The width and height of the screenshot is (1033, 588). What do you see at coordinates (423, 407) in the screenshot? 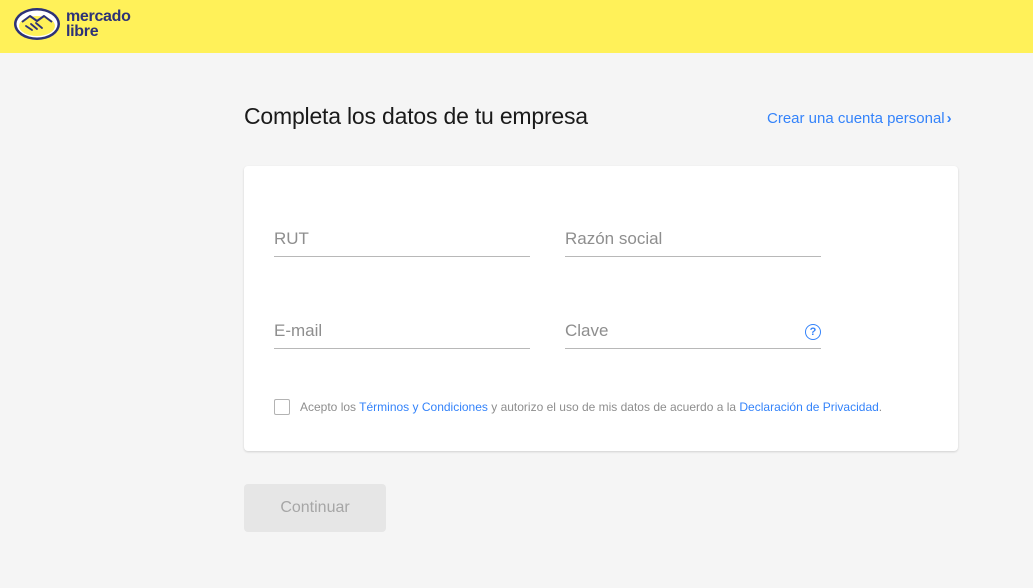
I see `terms-conditions-link: Términos y Condiciones` at bounding box center [423, 407].